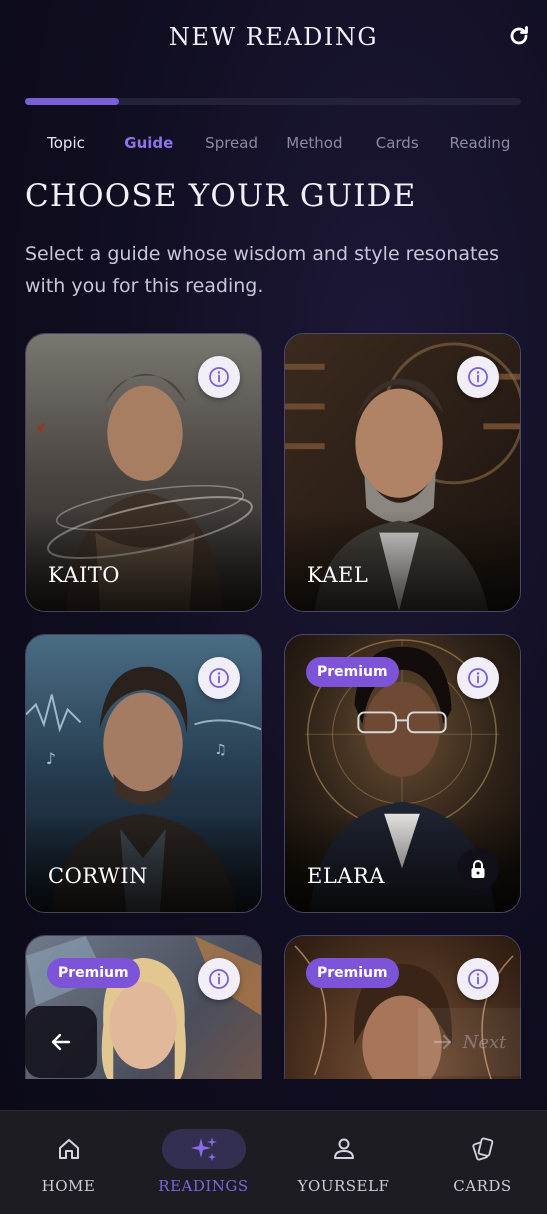 The image size is (547, 1214). I want to click on step-spread: Spread, so click(232, 146).